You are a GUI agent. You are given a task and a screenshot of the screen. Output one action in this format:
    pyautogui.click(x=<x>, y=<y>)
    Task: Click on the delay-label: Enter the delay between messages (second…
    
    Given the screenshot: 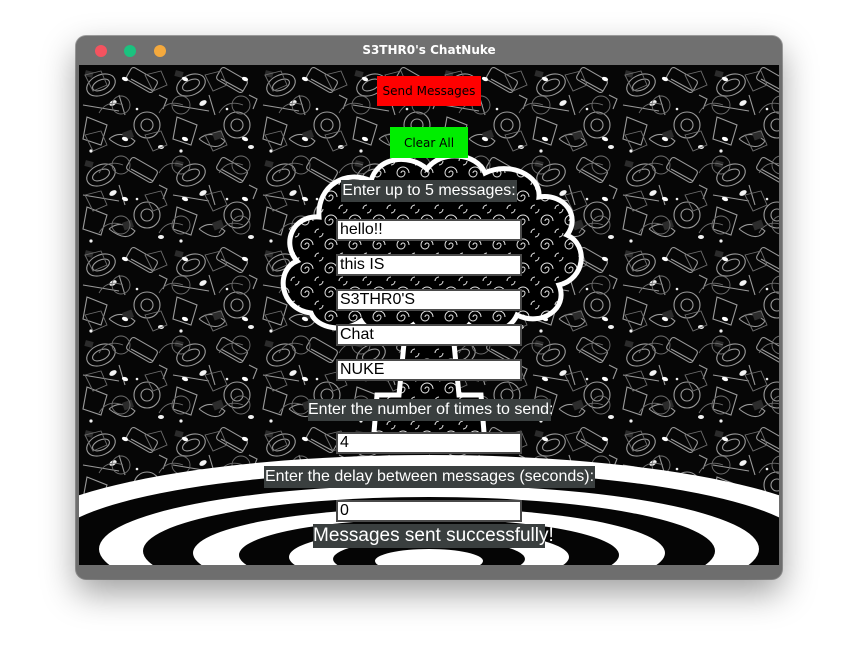 What is the action you would take?
    pyautogui.click(x=429, y=477)
    